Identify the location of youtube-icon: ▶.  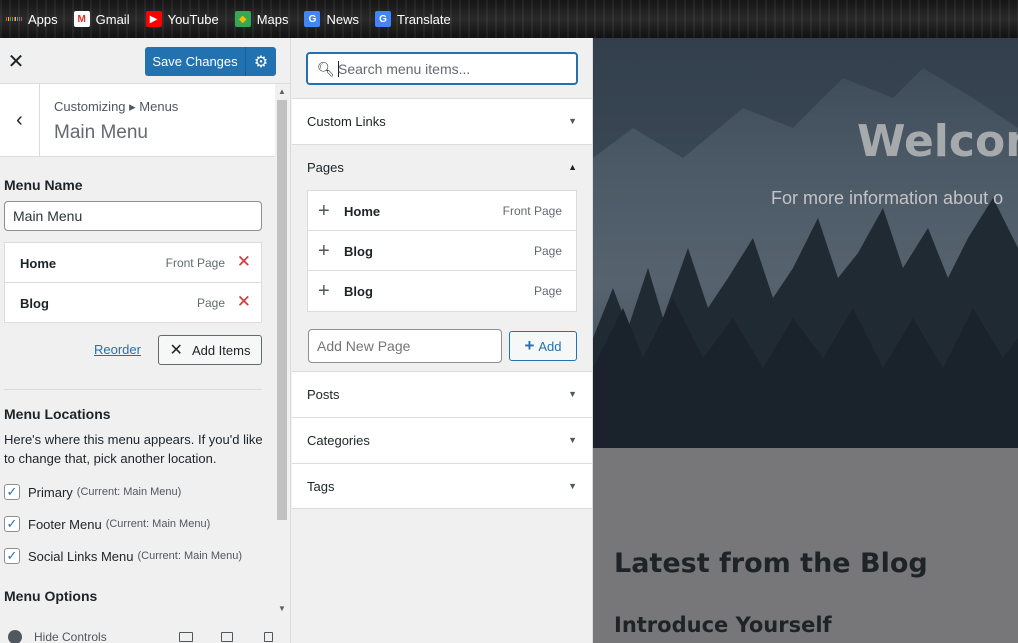
(153, 19).